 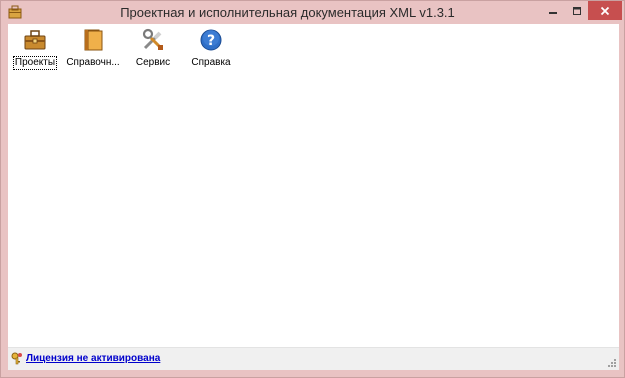 What do you see at coordinates (16, 358) in the screenshot?
I see `key-icon` at bounding box center [16, 358].